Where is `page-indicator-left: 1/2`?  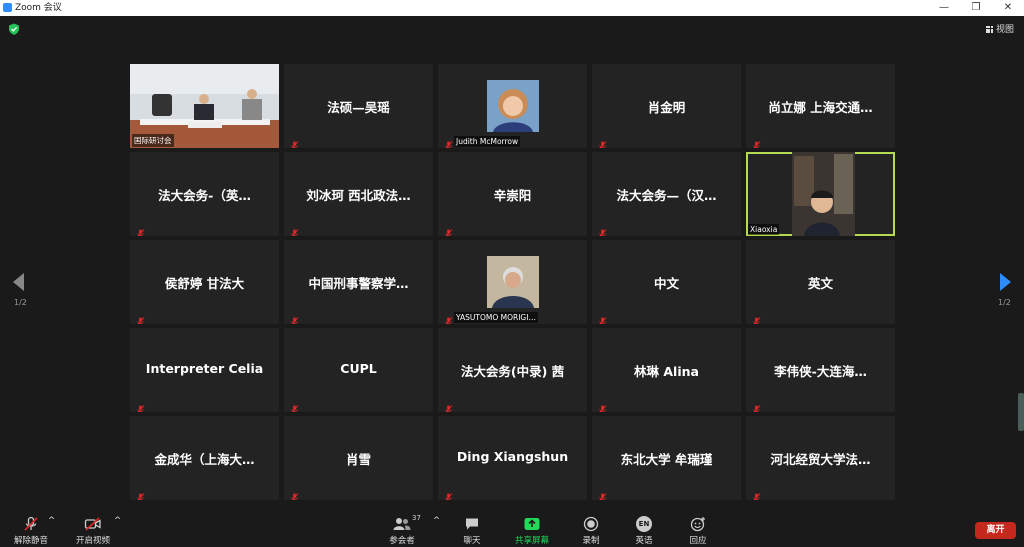 page-indicator-left: 1/2 is located at coordinates (20, 302).